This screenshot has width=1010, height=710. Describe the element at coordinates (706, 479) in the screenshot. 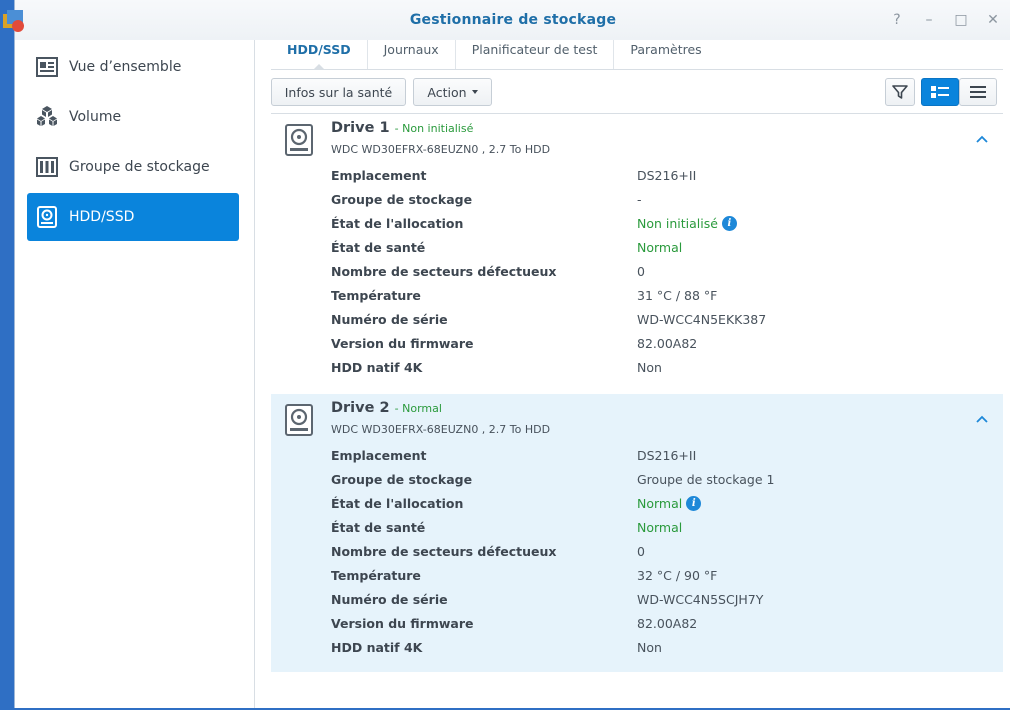

I see `info-value: Groupe de stockage 1` at that location.